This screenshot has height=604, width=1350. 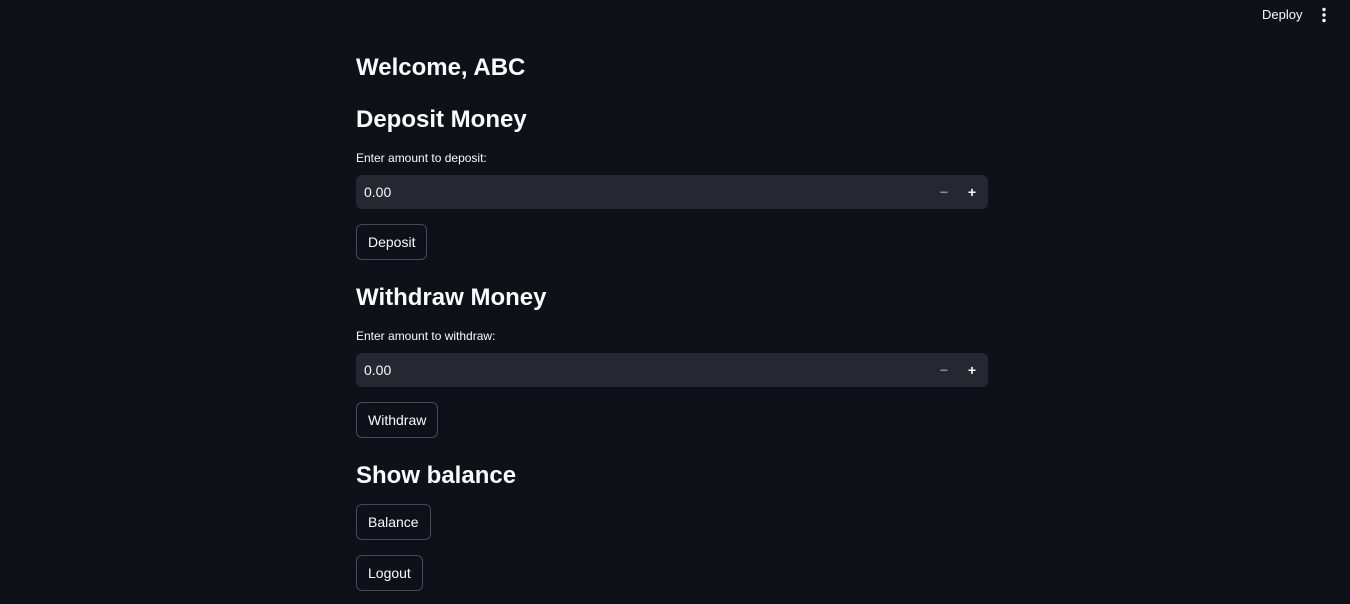 I want to click on deposit-amount-stepper: − +, so click(x=672, y=192).